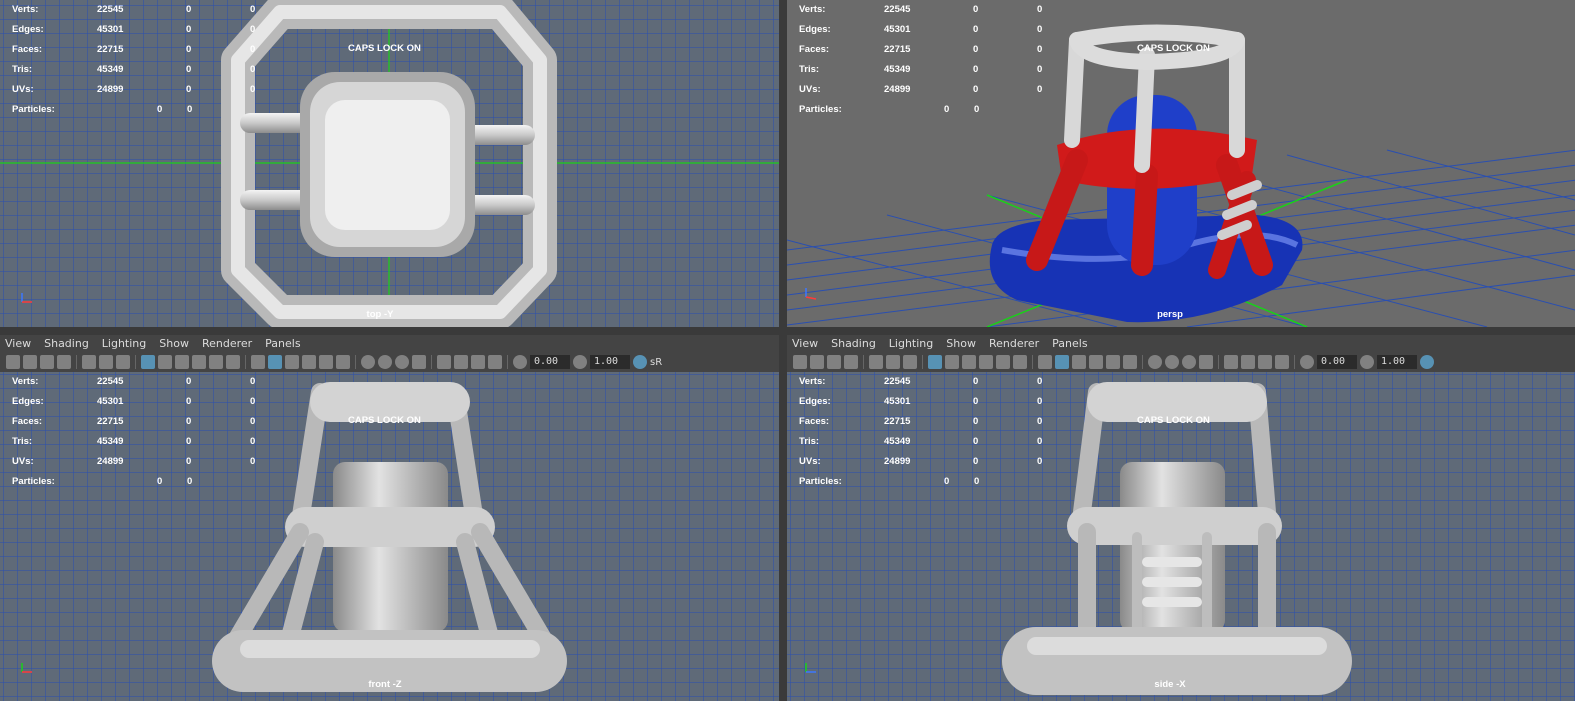 The image size is (1575, 701). I want to click on panel-toolbar: 0.00 1.00 sR, so click(389, 362).